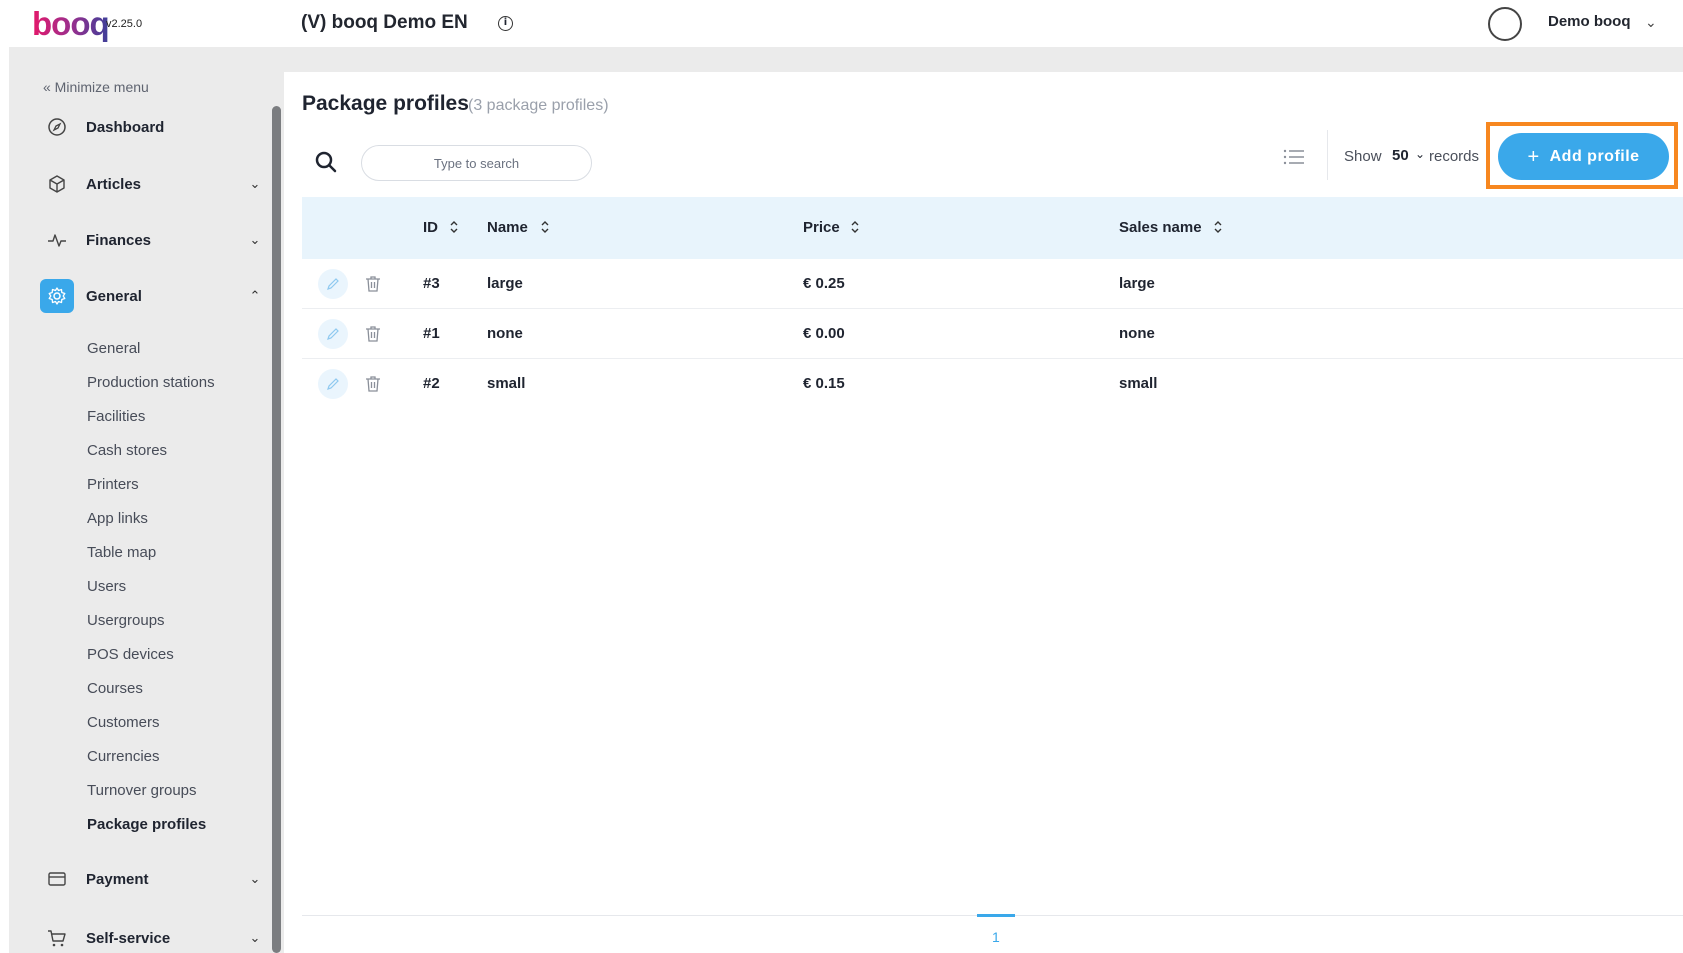 Image resolution: width=1683 pixels, height=953 pixels. I want to click on info-icon: i, so click(505, 23).